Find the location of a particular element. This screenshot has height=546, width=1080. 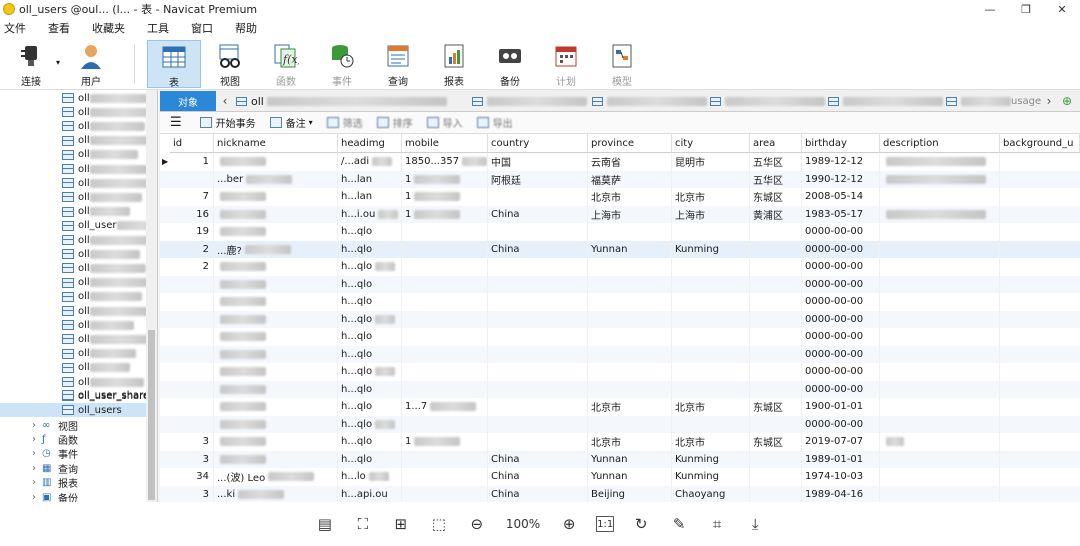

tab-scroll-right-icon: › is located at coordinates (1049, 101).